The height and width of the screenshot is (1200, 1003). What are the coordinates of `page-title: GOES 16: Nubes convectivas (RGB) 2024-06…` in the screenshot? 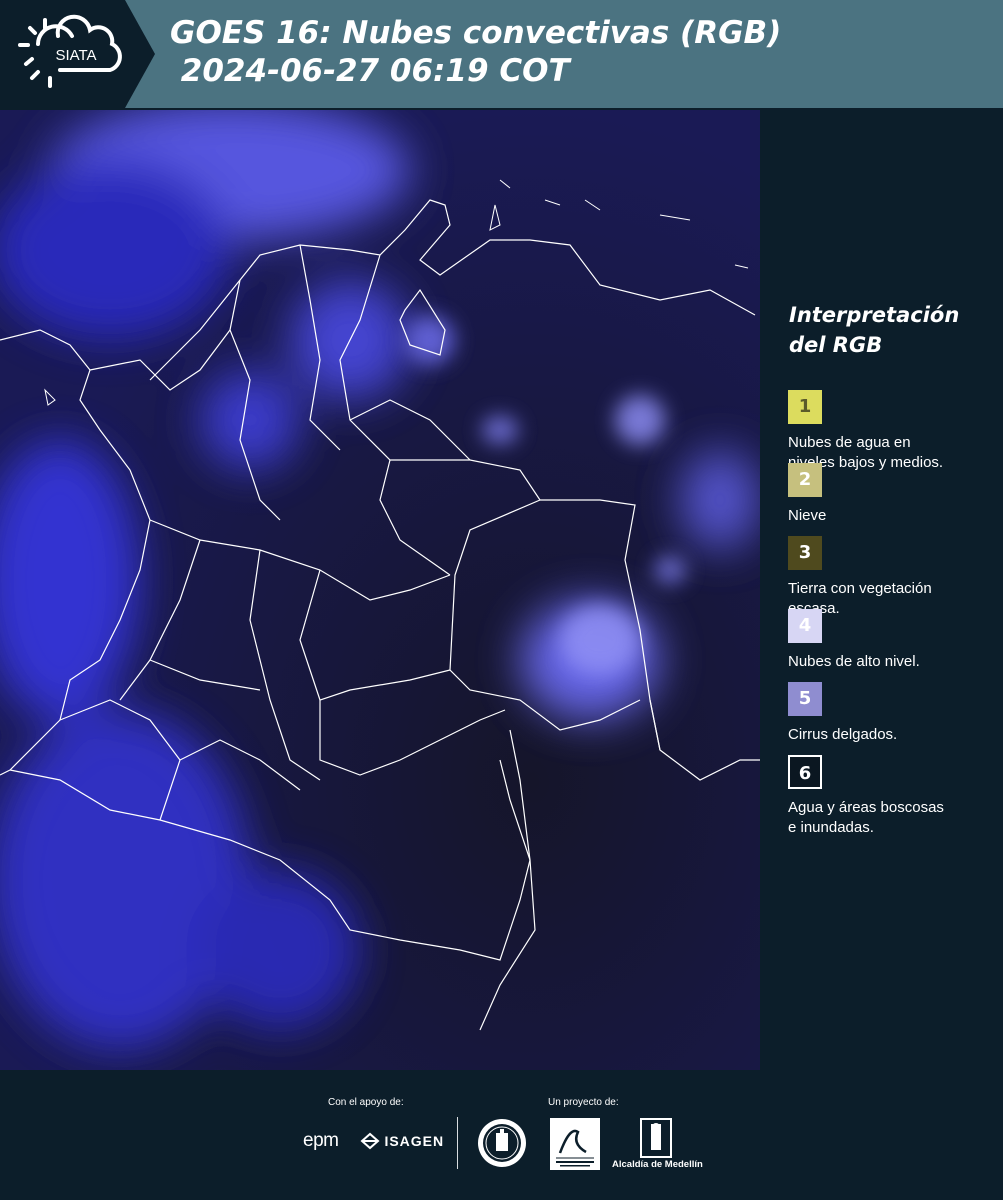 It's located at (475, 52).